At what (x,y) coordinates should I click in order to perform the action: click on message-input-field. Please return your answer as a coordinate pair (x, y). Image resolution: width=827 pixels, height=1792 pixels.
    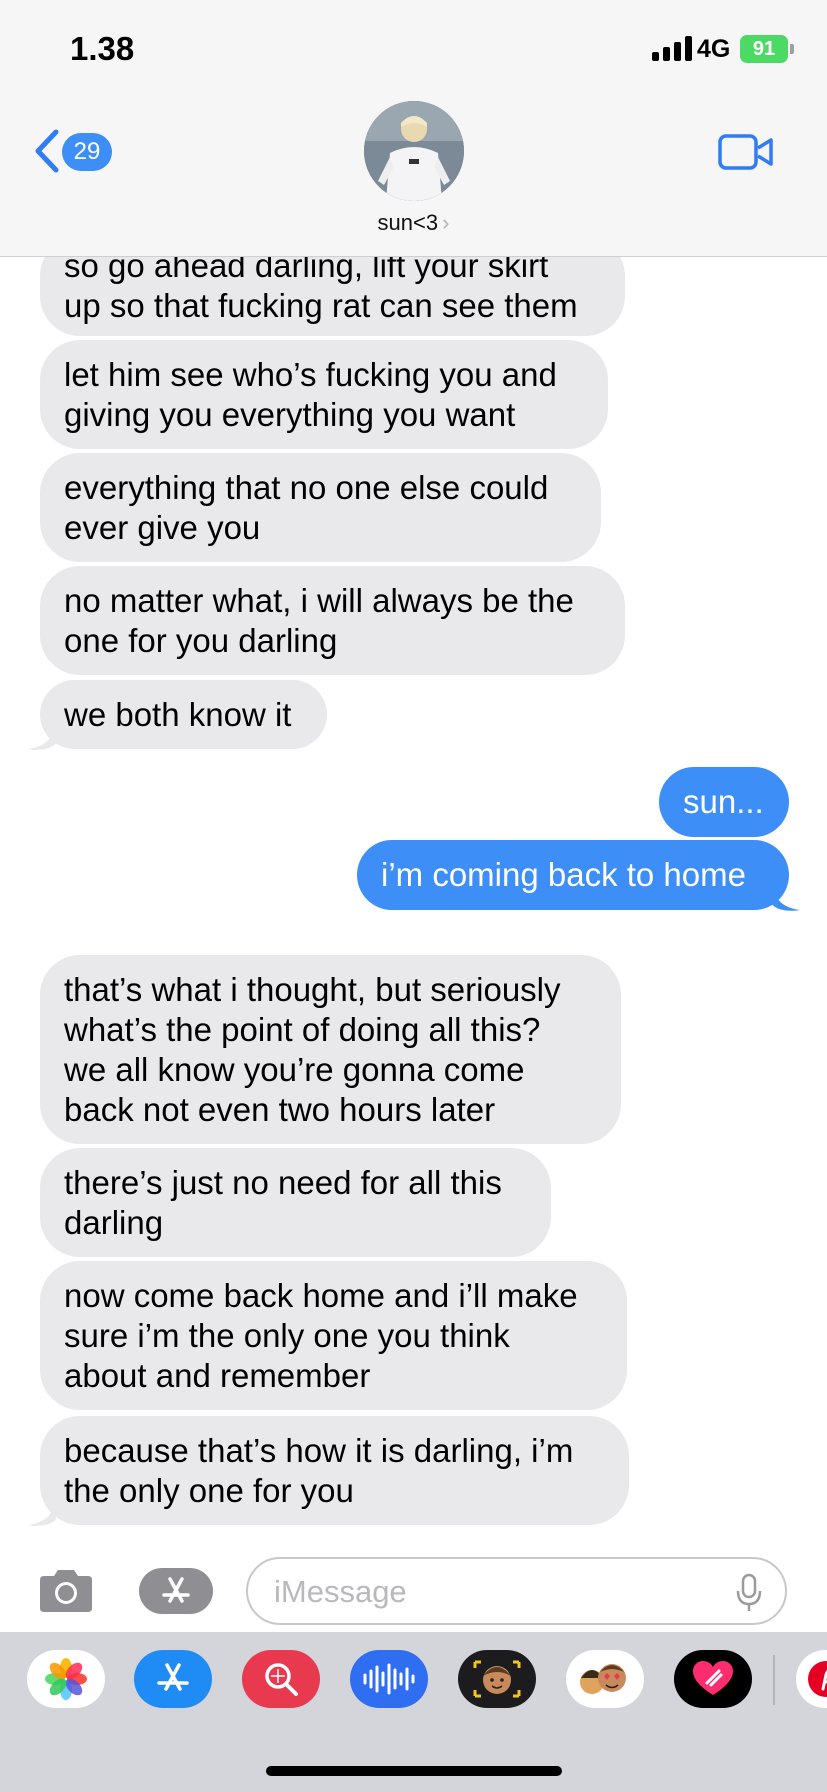
    Looking at the image, I should click on (516, 1591).